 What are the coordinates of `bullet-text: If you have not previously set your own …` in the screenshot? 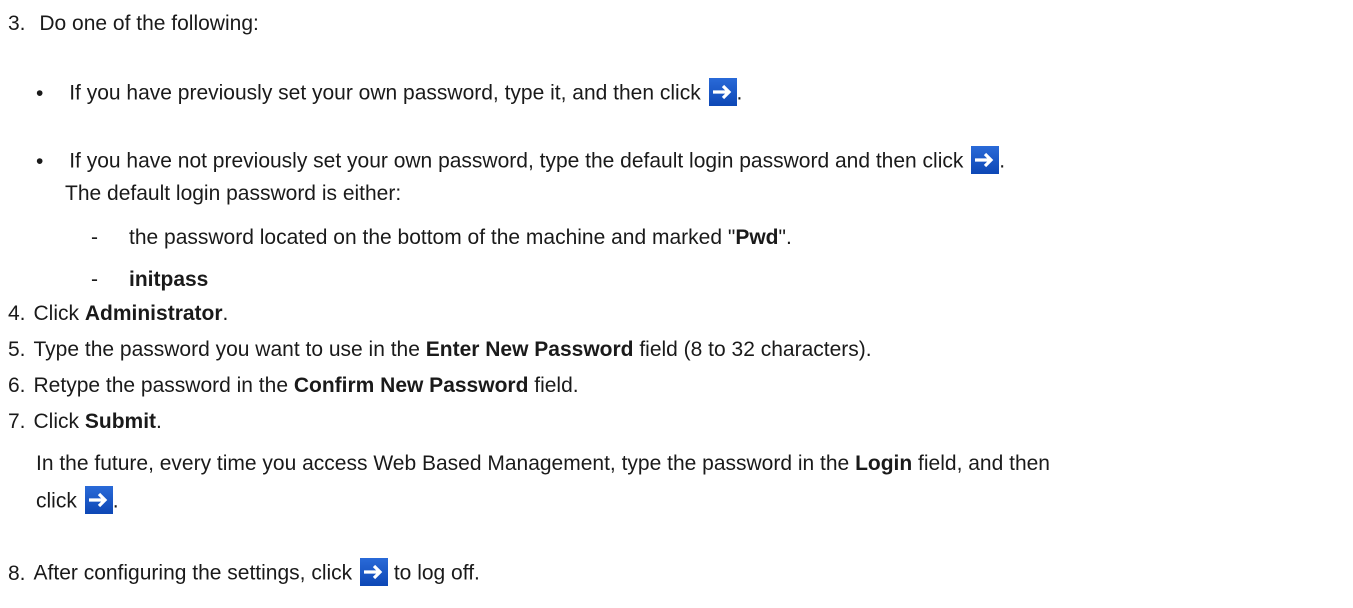 It's located at (516, 161).